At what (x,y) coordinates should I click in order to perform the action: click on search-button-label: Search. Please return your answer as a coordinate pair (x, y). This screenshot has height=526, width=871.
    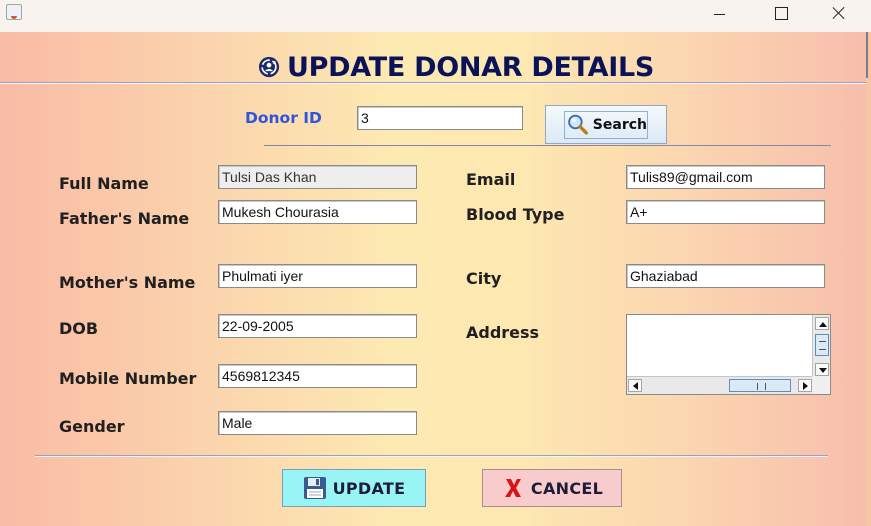
    Looking at the image, I should click on (619, 124).